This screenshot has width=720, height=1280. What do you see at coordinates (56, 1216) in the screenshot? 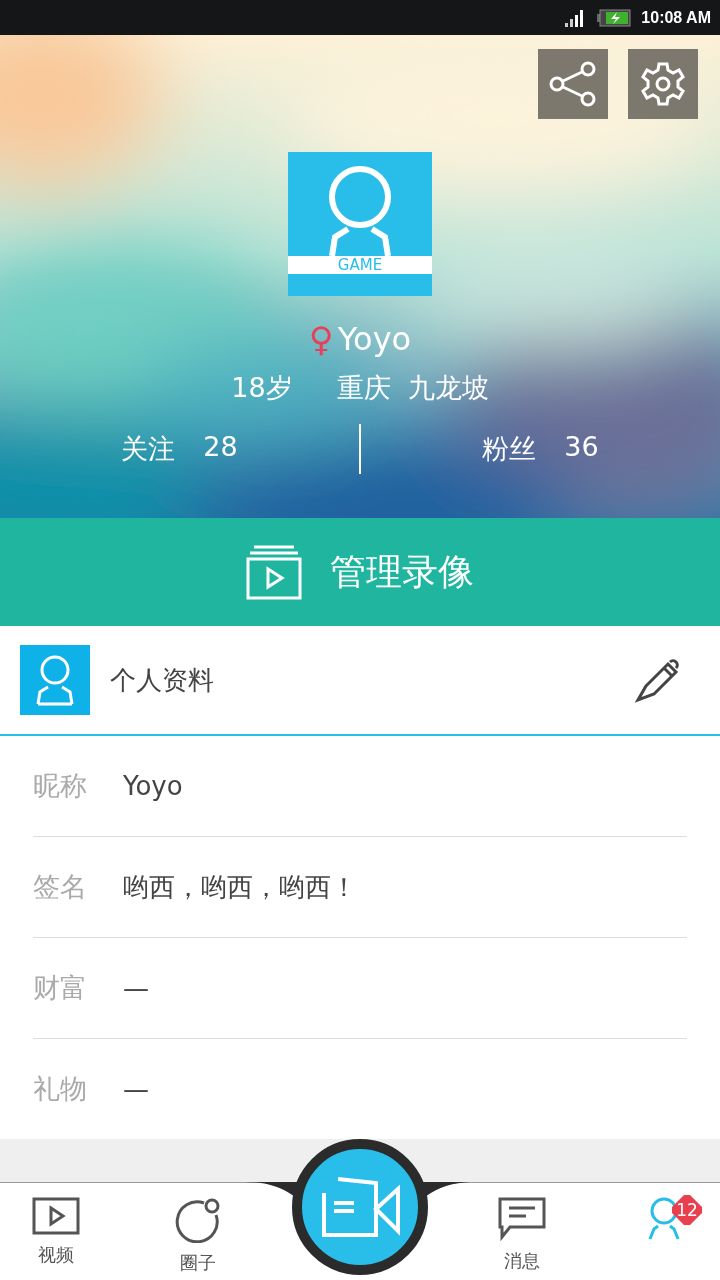
I see `play-icon` at bounding box center [56, 1216].